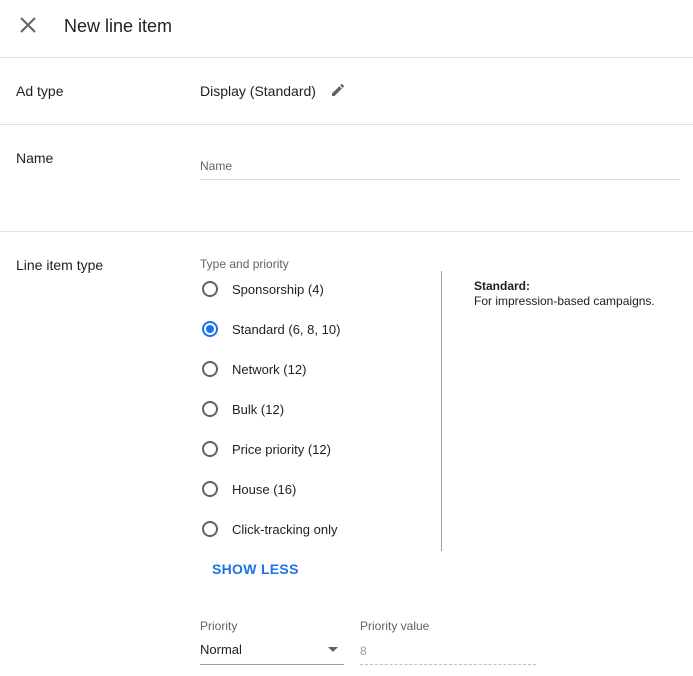 This screenshot has height=676, width=693. I want to click on radio-label: Network (12), so click(269, 369).